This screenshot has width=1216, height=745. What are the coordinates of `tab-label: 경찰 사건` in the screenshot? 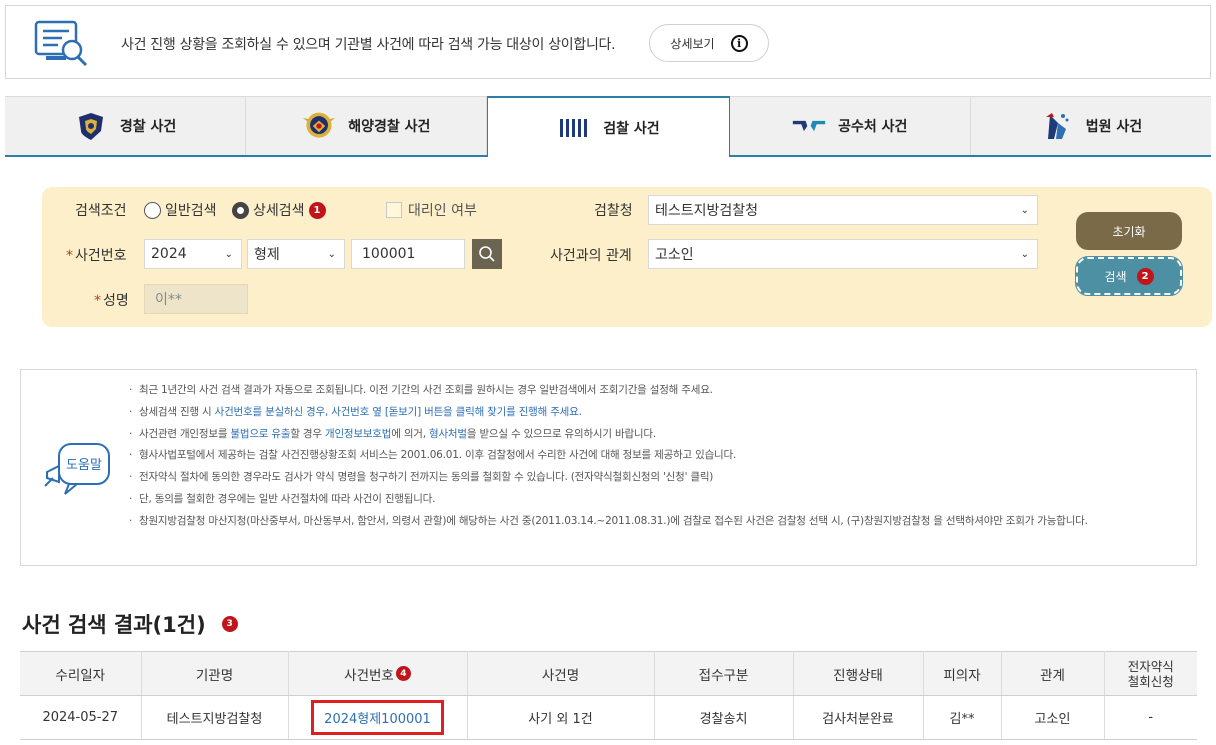 It's located at (148, 127).